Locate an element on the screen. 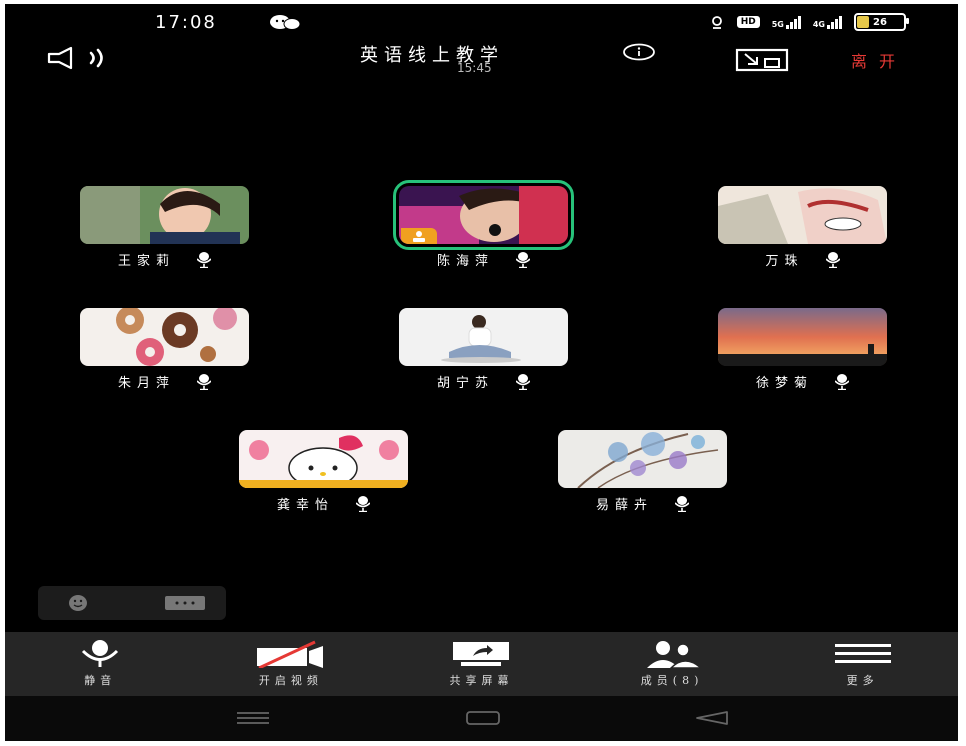 The image size is (966, 746). participant-tile: 龚幸怡 is located at coordinates (323, 471).